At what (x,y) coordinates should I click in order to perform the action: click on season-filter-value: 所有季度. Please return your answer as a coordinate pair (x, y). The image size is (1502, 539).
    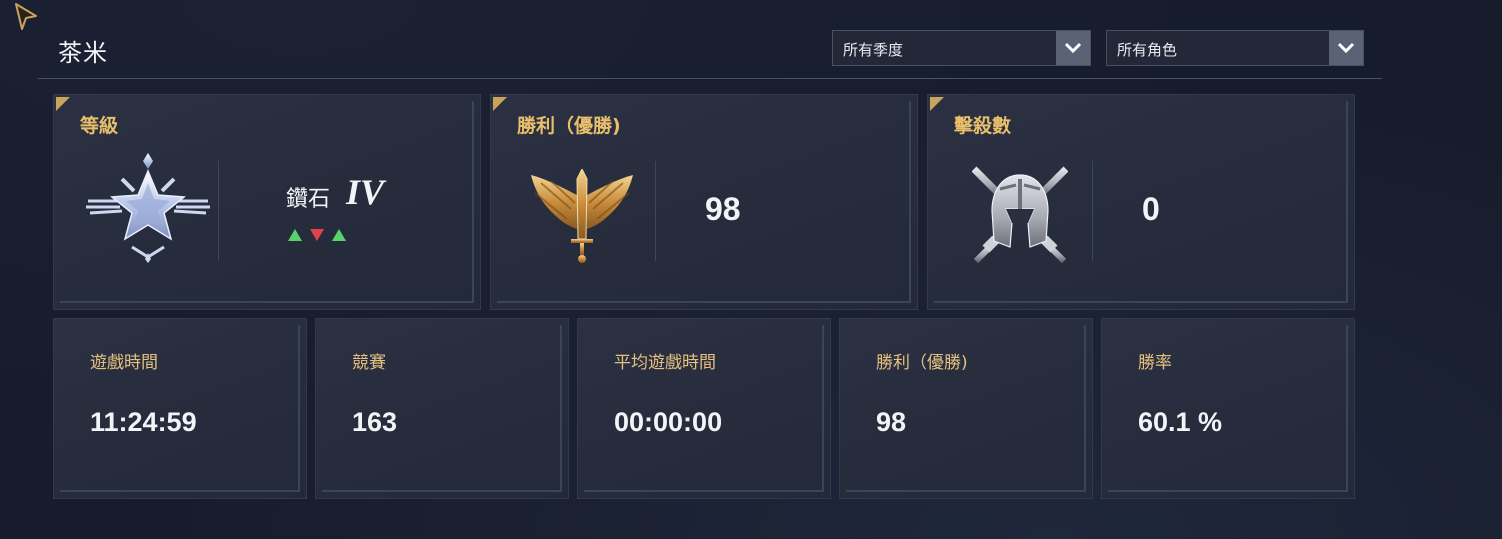
    Looking at the image, I should click on (873, 50).